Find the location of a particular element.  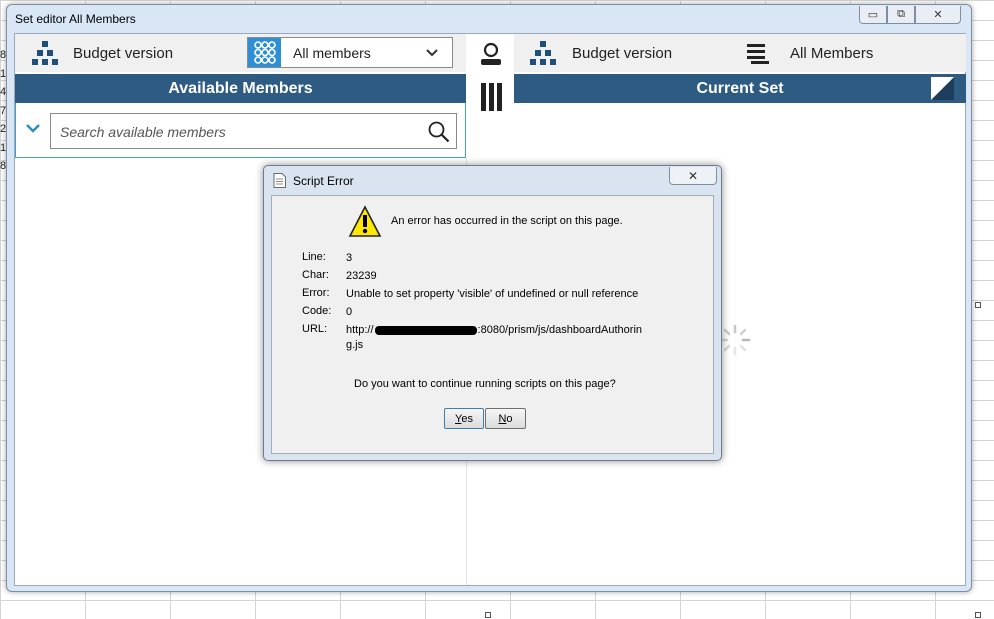

redaction-mark is located at coordinates (425, 330).